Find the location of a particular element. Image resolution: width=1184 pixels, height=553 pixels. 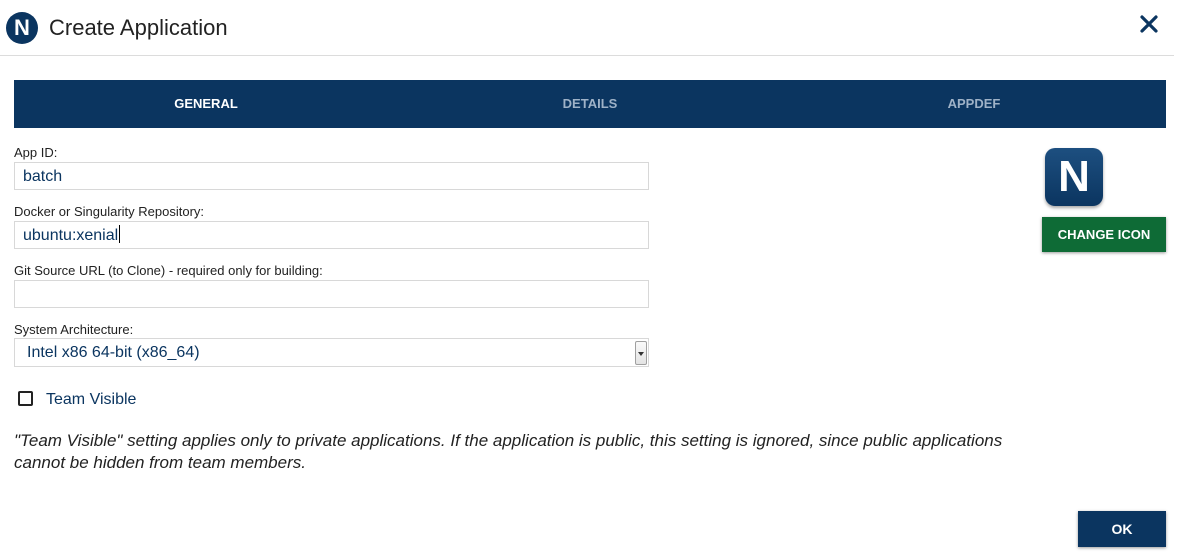

text-cursor is located at coordinates (120, 234).